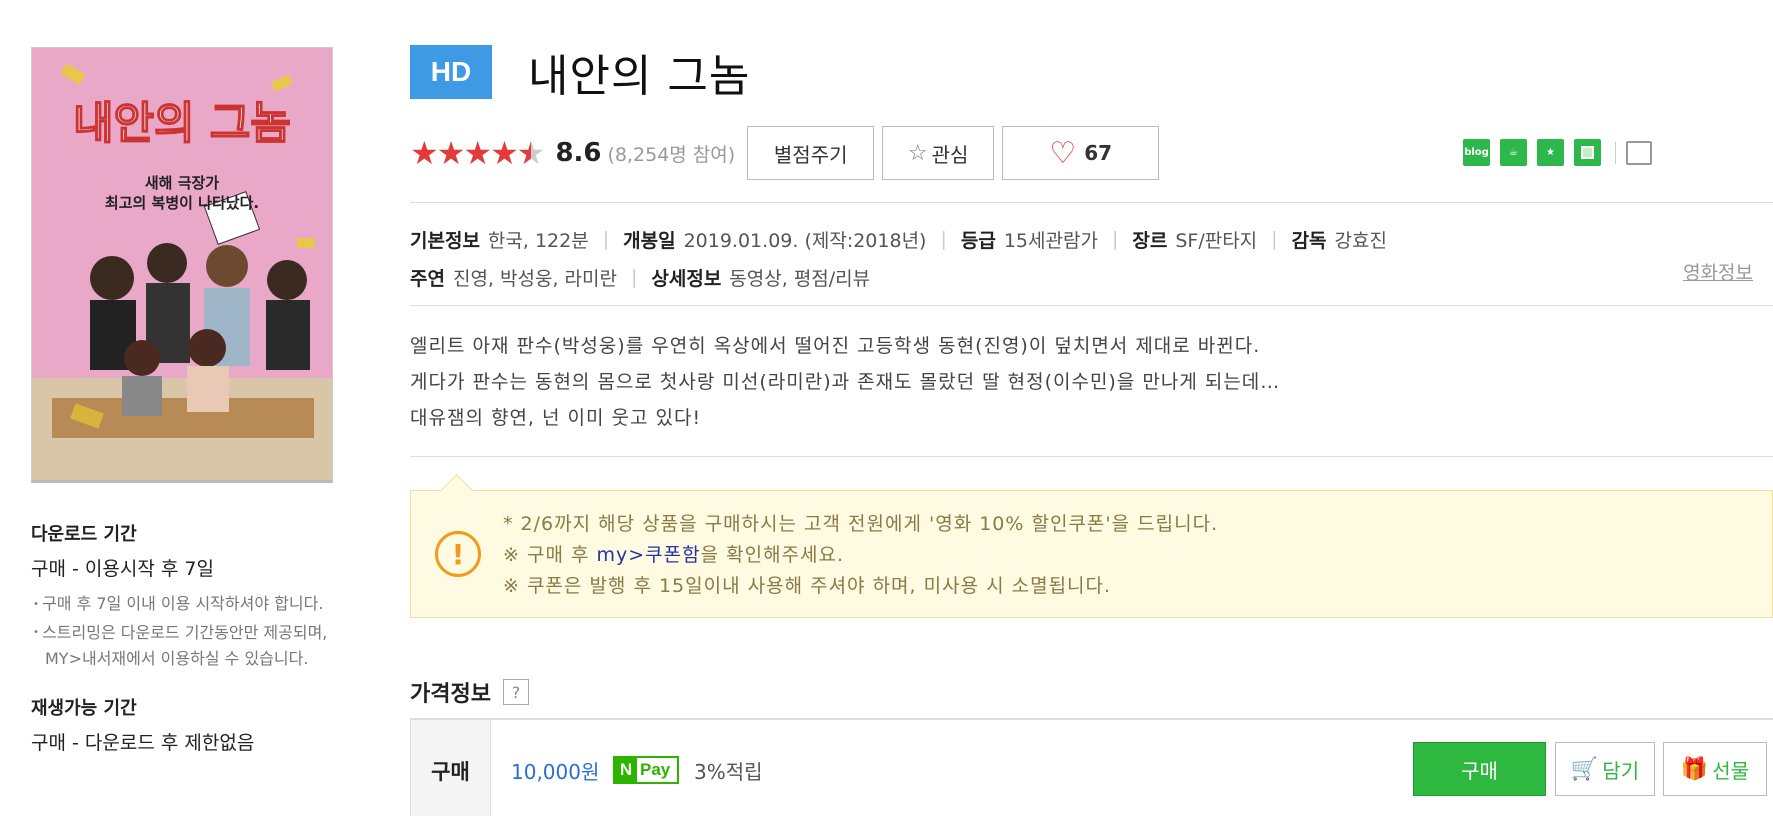 This screenshot has width=1773, height=816. I want to click on star-half-icon: ★, so click(531, 153).